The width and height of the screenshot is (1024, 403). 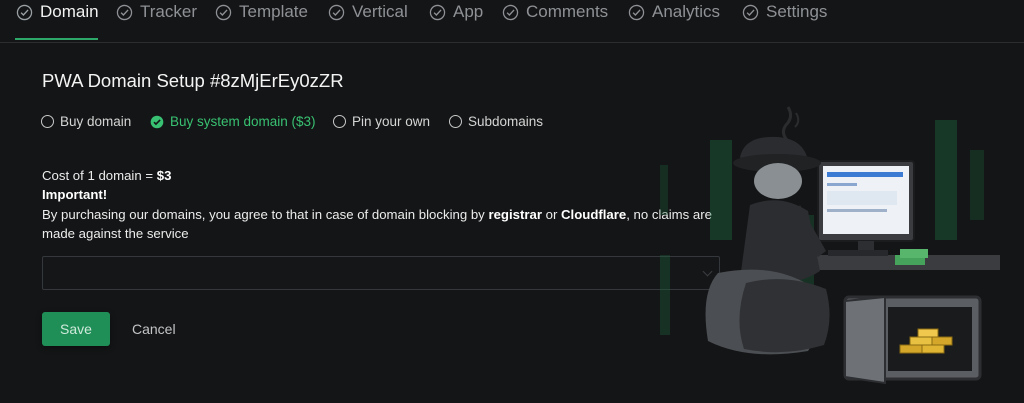 I want to click on tab-label: App, so click(x=468, y=11).